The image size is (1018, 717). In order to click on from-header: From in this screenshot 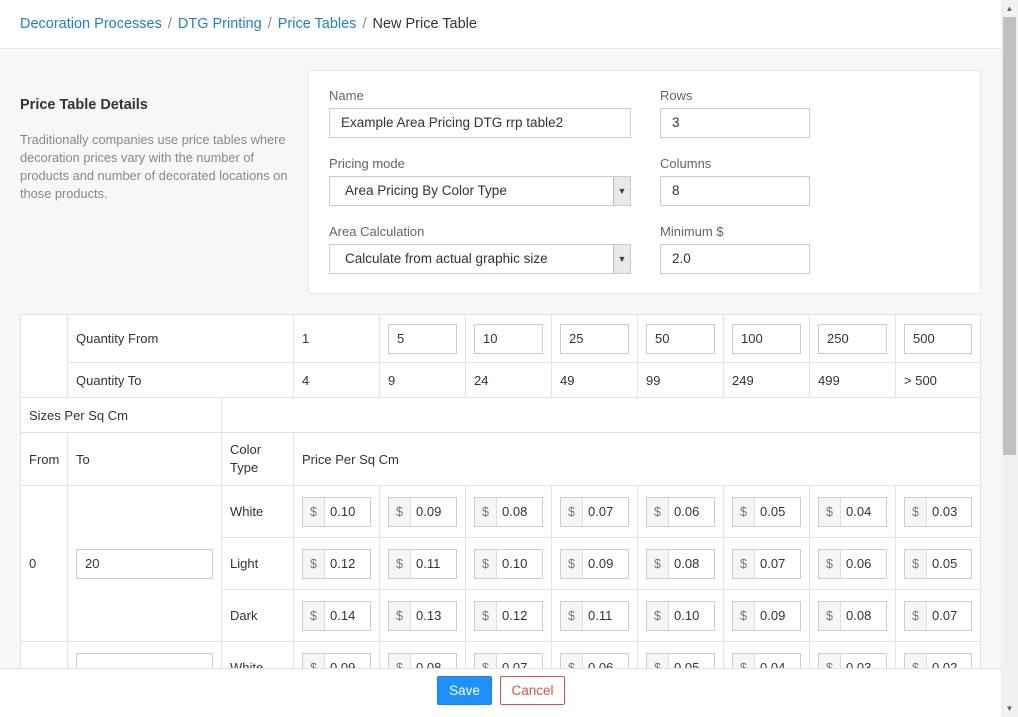, I will do `click(44, 459)`.